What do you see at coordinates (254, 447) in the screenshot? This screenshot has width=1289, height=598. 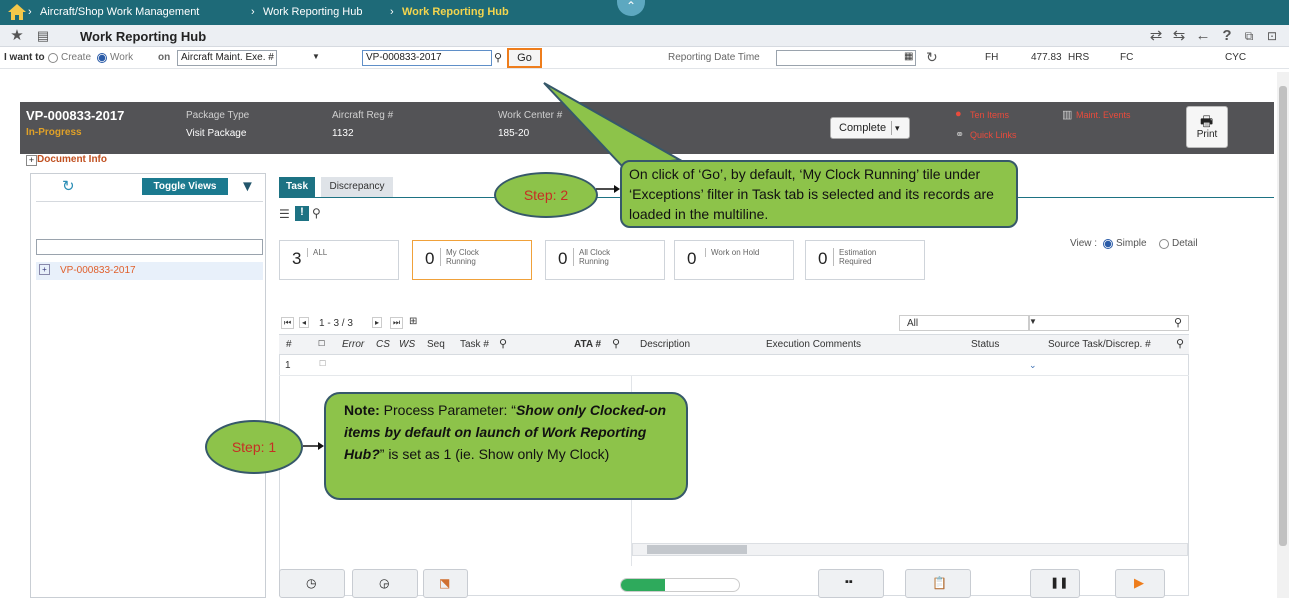 I see `step1-badge: Step: 1` at bounding box center [254, 447].